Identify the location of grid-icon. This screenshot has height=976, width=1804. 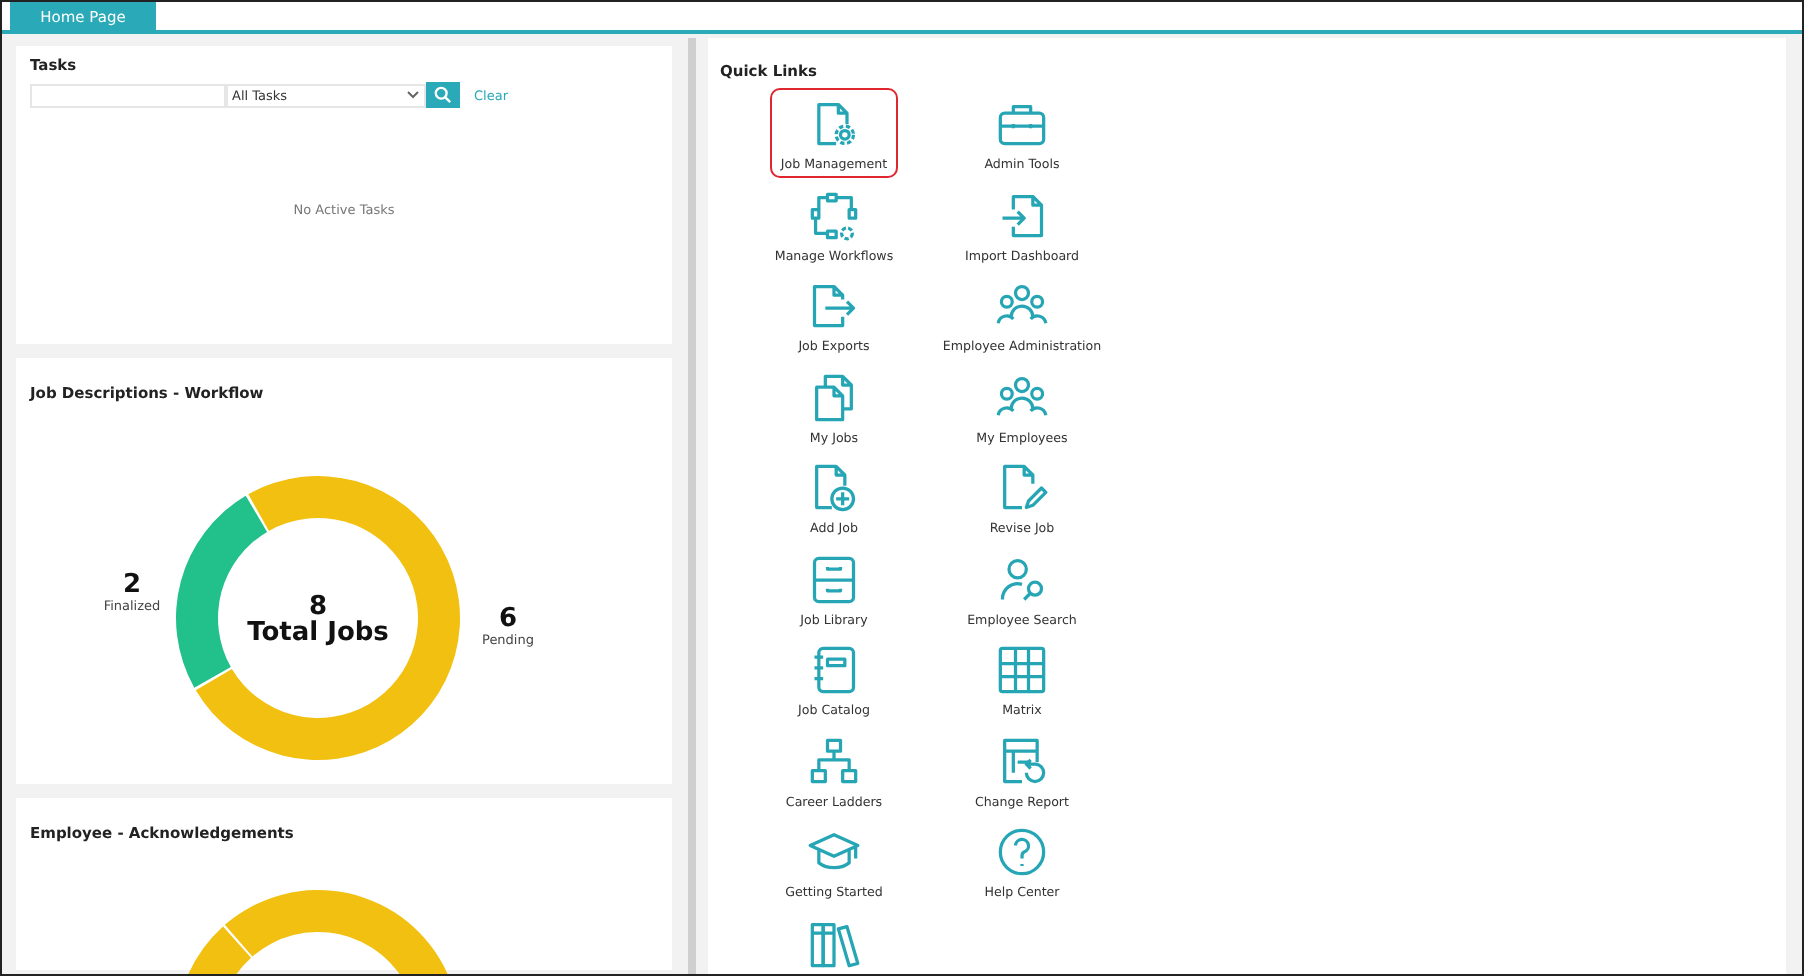
(1022, 670).